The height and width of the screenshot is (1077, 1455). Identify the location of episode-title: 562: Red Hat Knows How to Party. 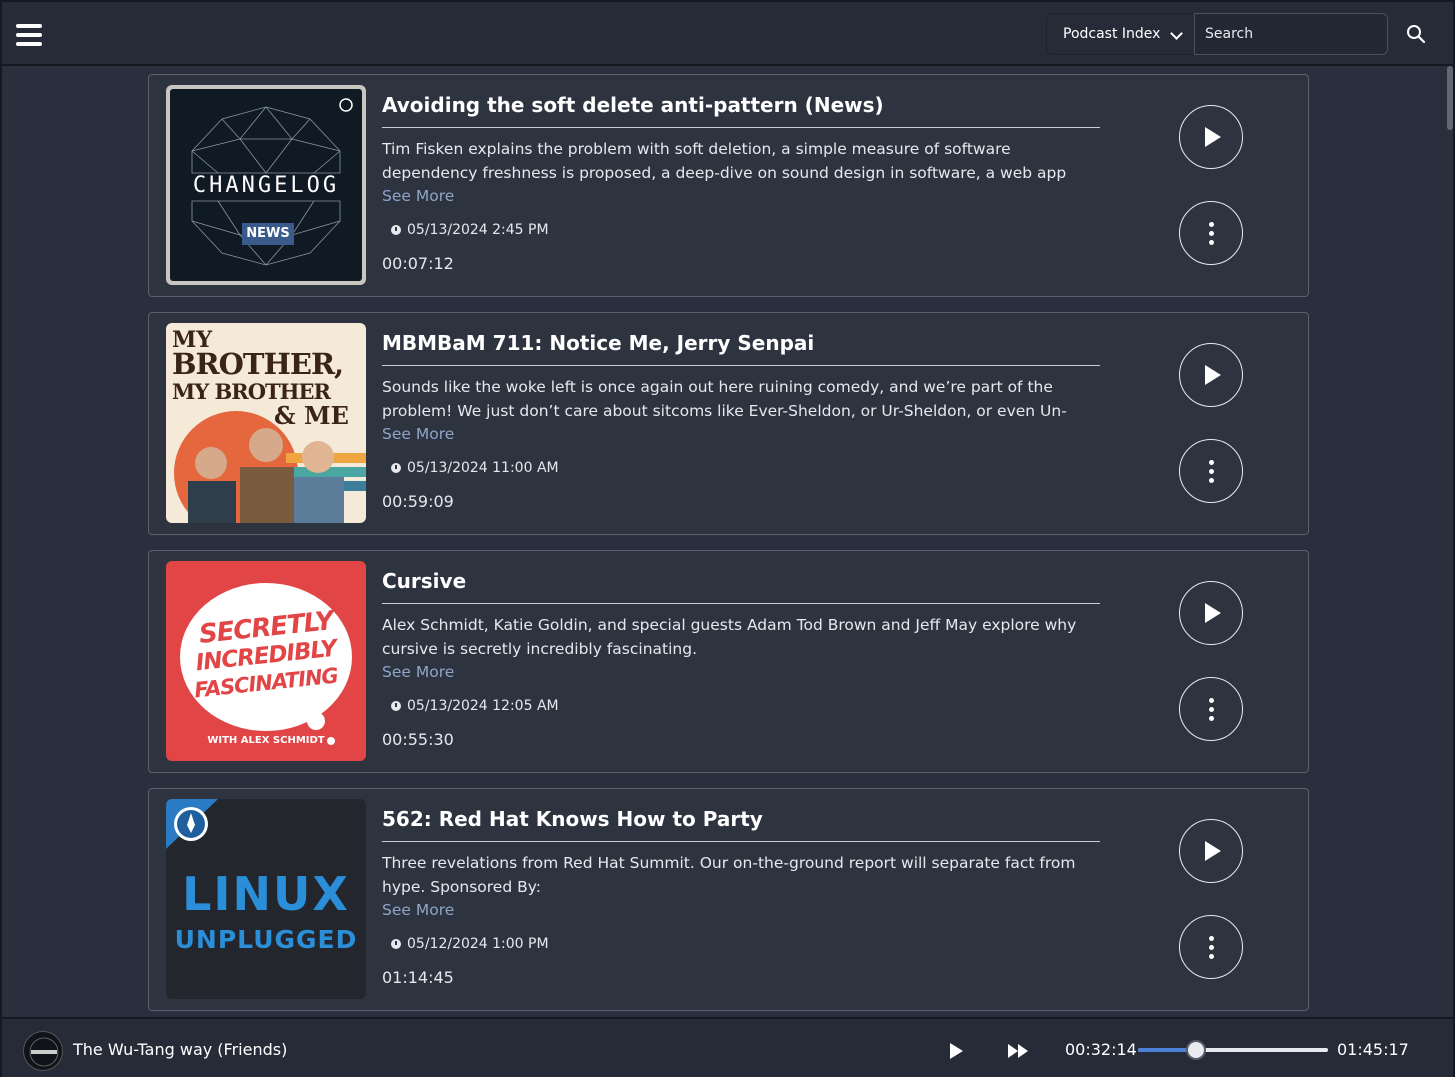
(741, 824).